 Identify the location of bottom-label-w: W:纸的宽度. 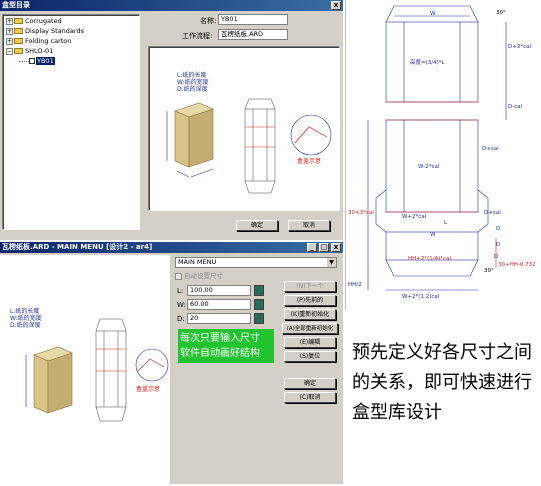
(26, 318).